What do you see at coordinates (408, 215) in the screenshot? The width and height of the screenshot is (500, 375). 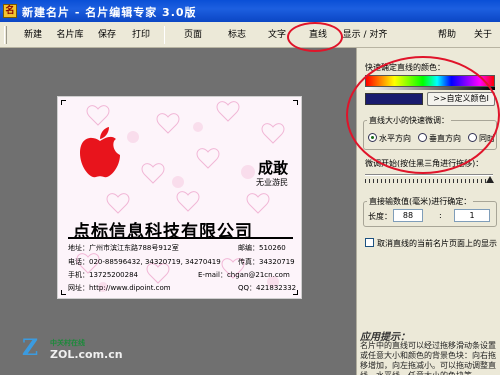 I see `length-input: 88` at bounding box center [408, 215].